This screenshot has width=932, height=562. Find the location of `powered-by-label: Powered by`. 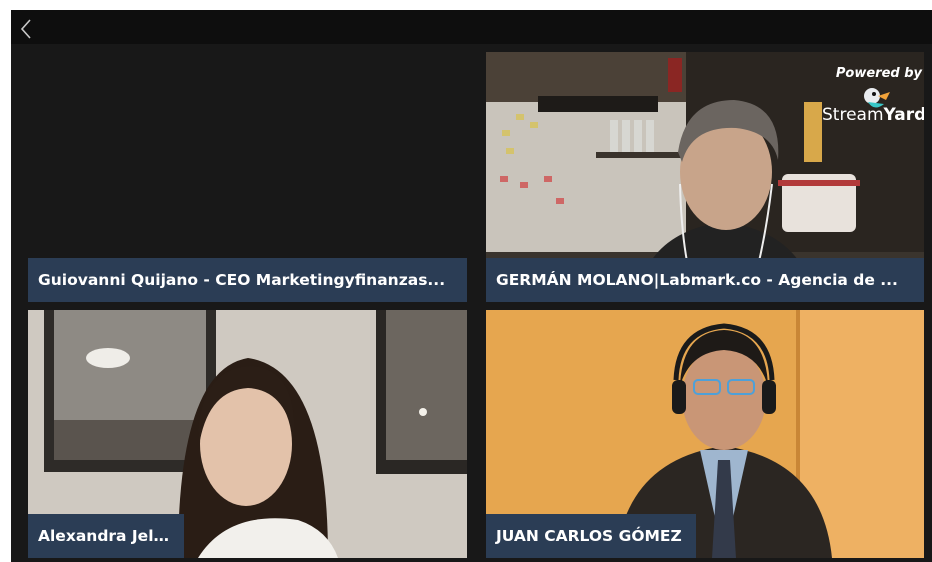

powered-by-label: Powered by is located at coordinates (878, 73).